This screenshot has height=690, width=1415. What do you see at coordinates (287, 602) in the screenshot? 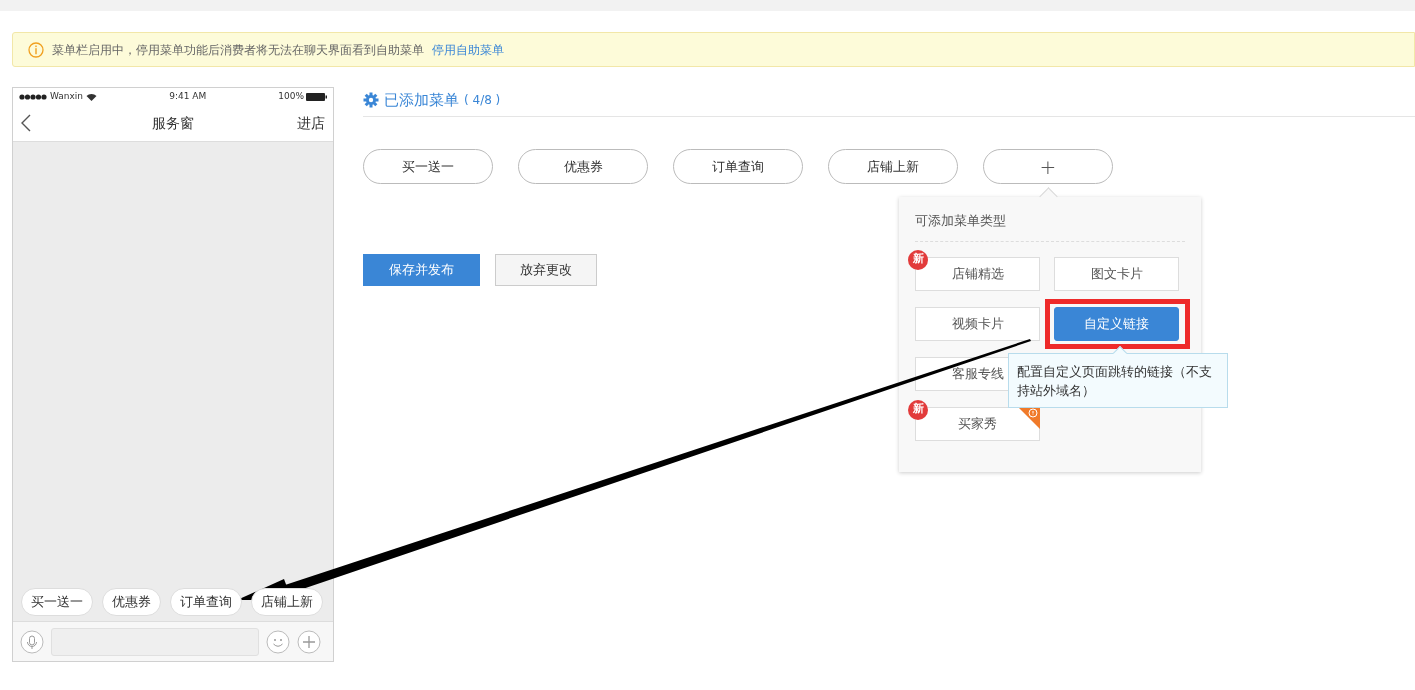
I see `menu-chip: 店铺上新` at bounding box center [287, 602].